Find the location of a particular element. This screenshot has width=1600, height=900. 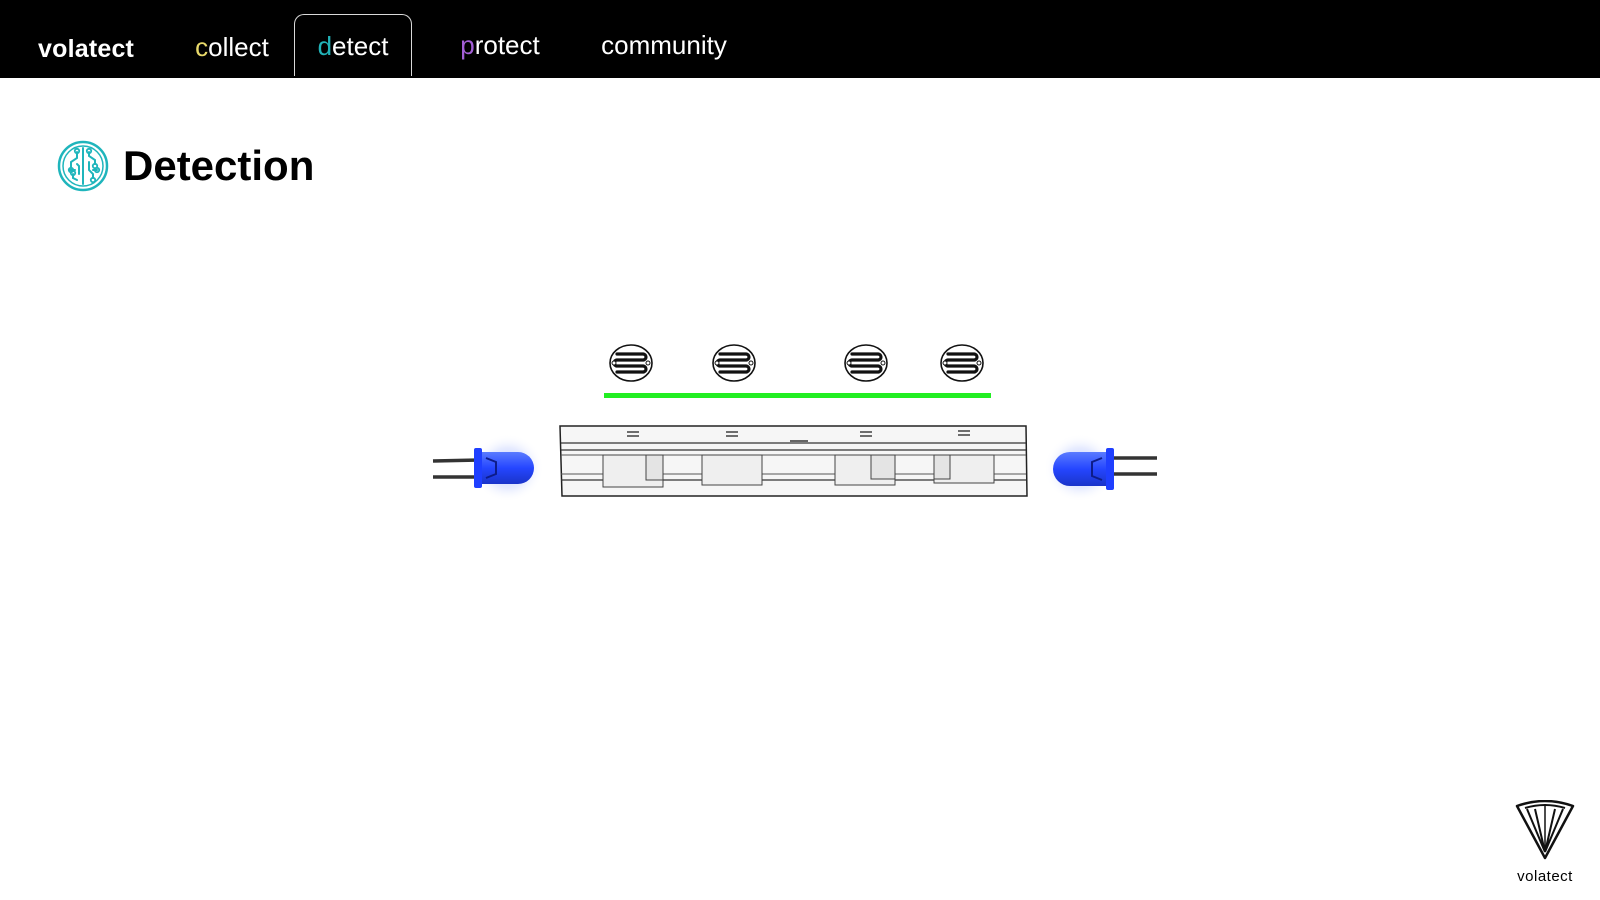

tab-collect: collect is located at coordinates (232, 45).